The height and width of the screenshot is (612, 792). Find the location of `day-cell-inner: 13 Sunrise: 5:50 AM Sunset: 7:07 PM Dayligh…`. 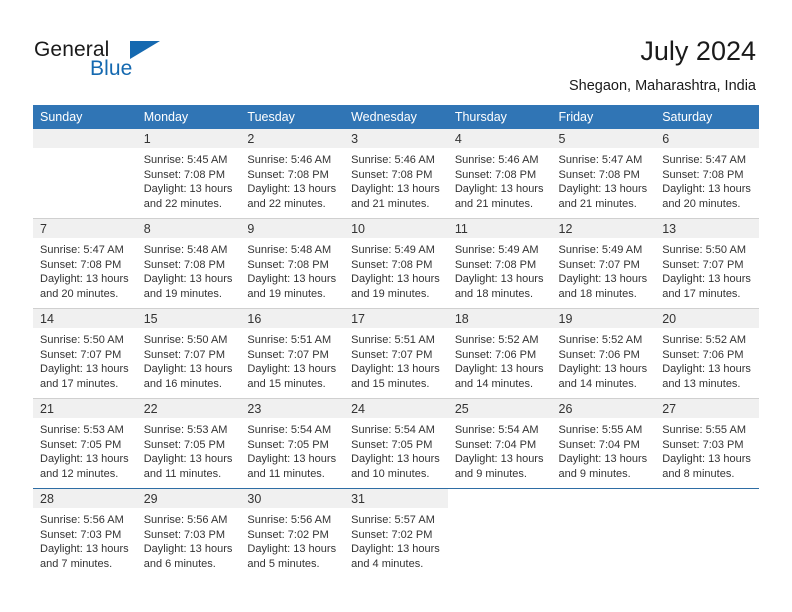

day-cell-inner: 13 Sunrise: 5:50 AM Sunset: 7:07 PM Dayligh… is located at coordinates (707, 263).